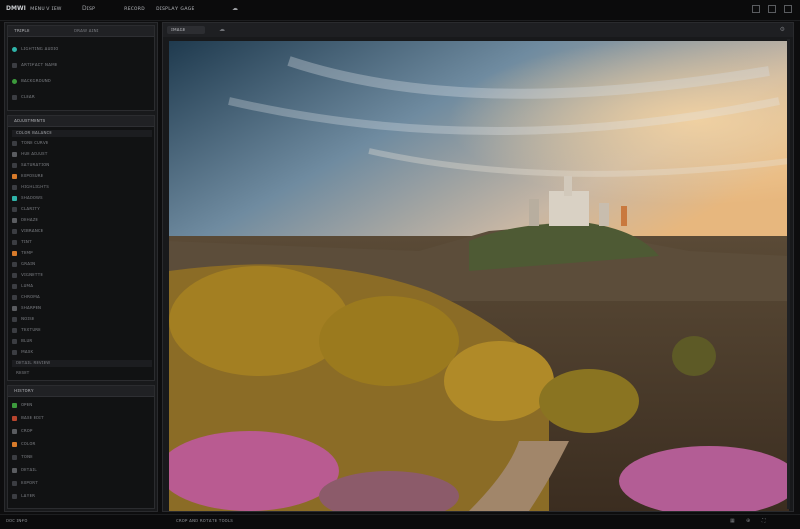 This screenshot has height=529, width=800. What do you see at coordinates (134, 8) in the screenshot?
I see `menu-info-0: ʀᴇᴄᴏʀᴅ` at bounding box center [134, 8].